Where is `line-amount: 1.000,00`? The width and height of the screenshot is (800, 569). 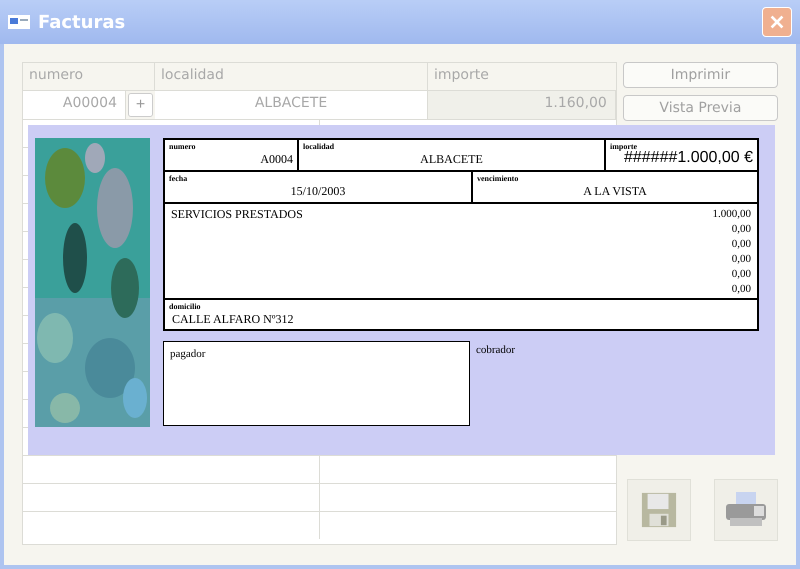
line-amount: 1.000,00 is located at coordinates (731, 214).